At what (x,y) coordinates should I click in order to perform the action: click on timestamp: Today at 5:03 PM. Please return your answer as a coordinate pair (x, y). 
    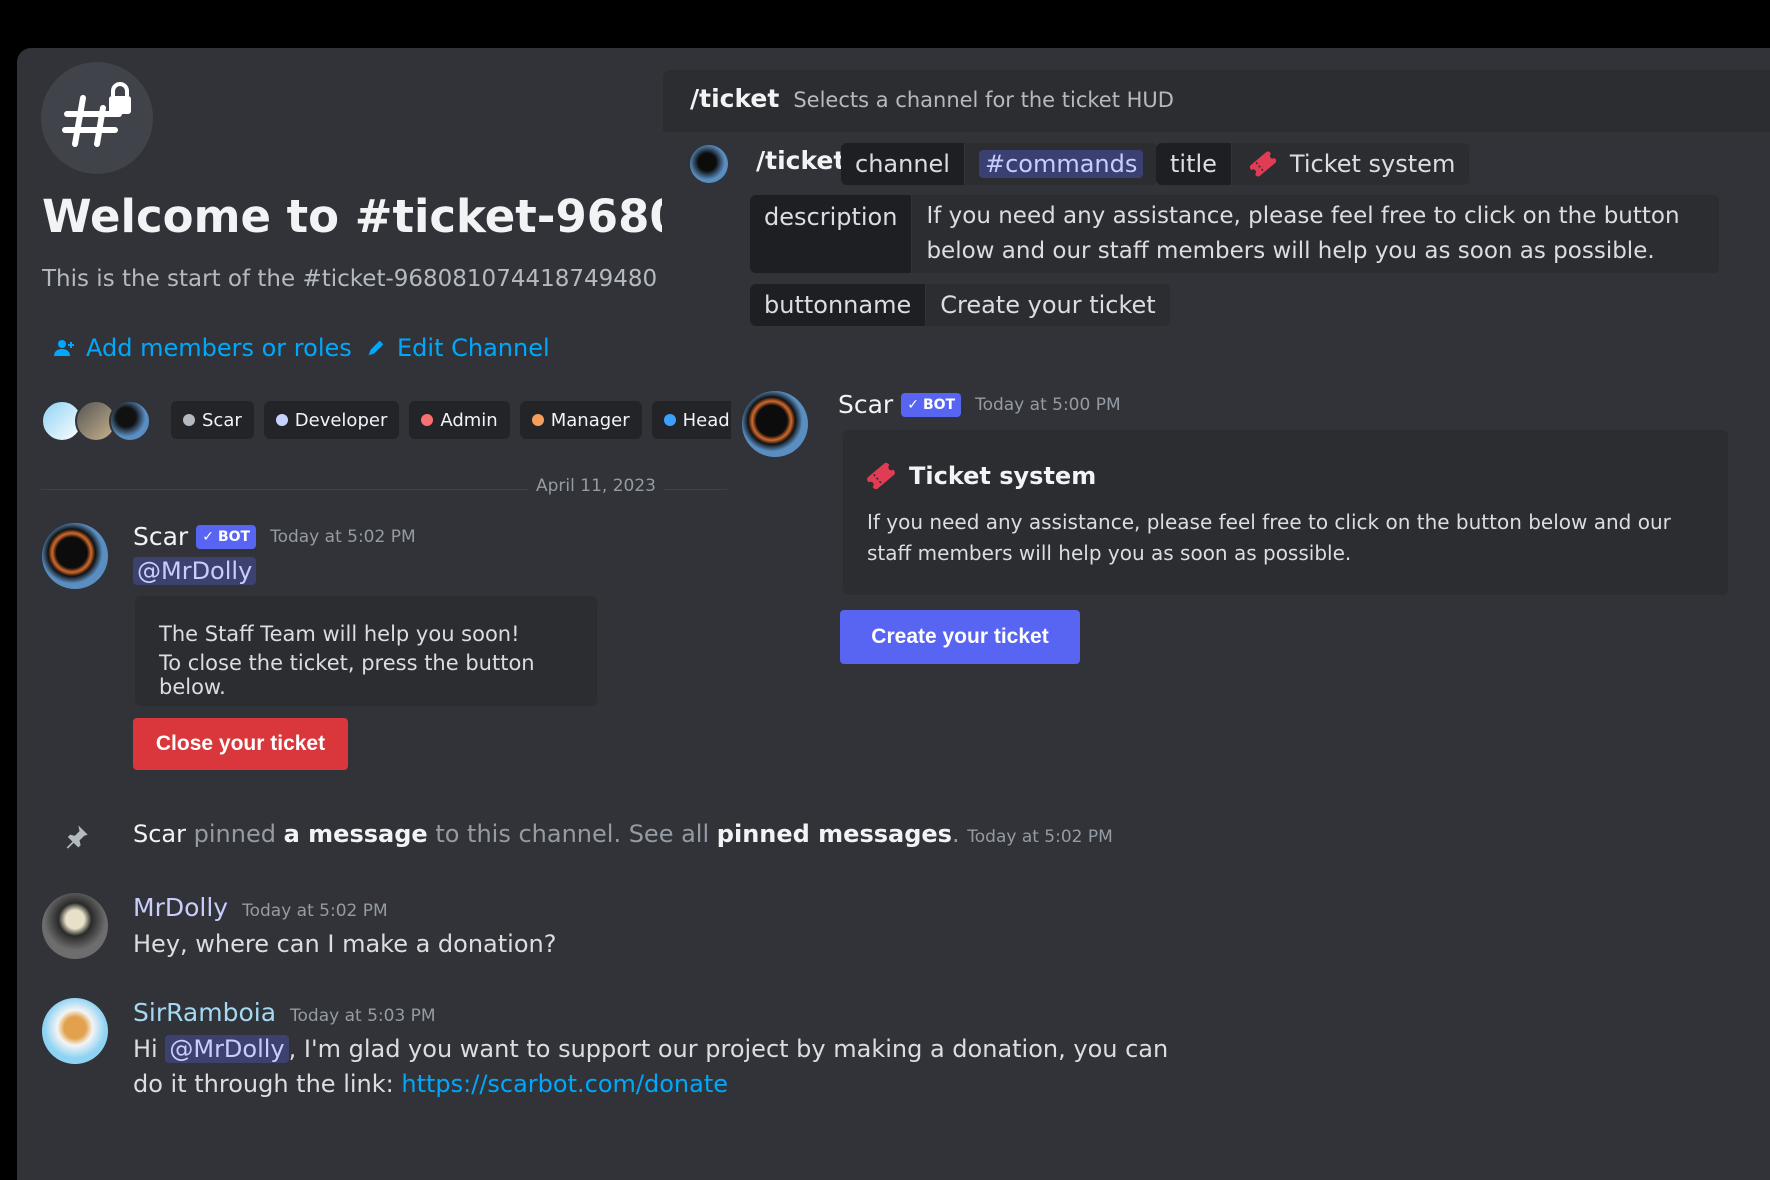
    Looking at the image, I should click on (363, 1016).